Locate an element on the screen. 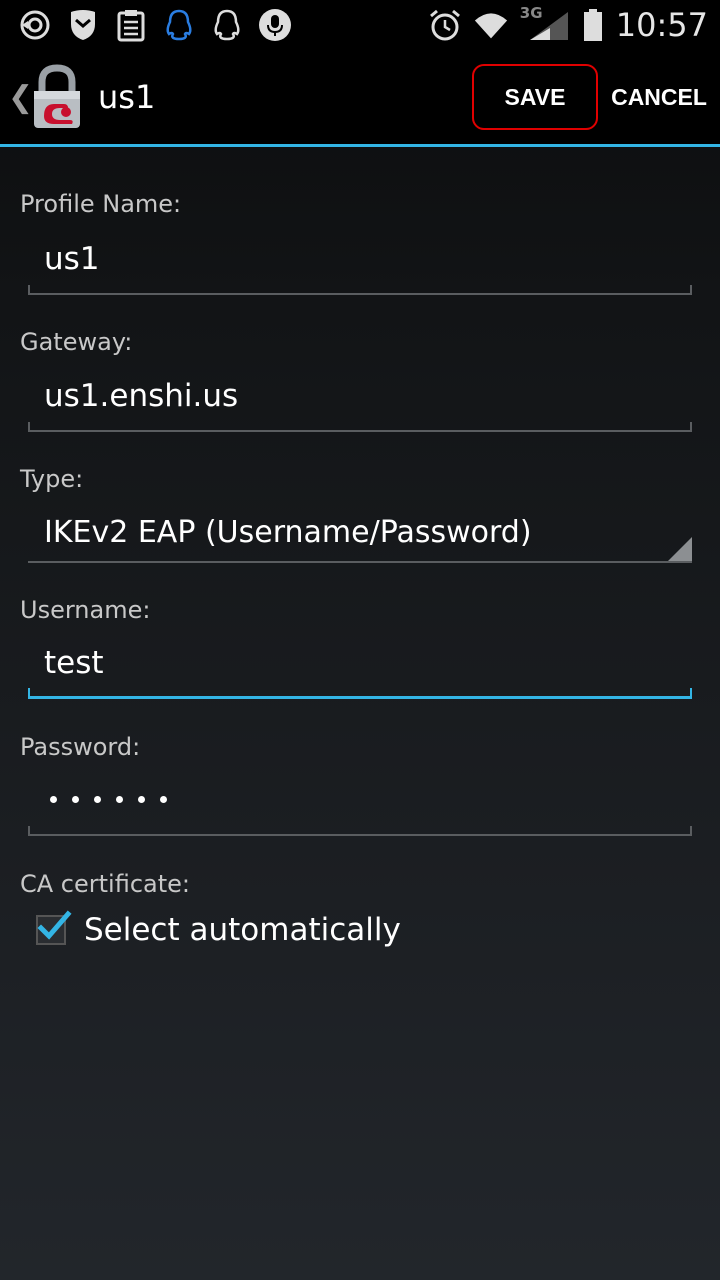 Image resolution: width=720 pixels, height=1280 pixels. save-button: SAVE is located at coordinates (535, 97).